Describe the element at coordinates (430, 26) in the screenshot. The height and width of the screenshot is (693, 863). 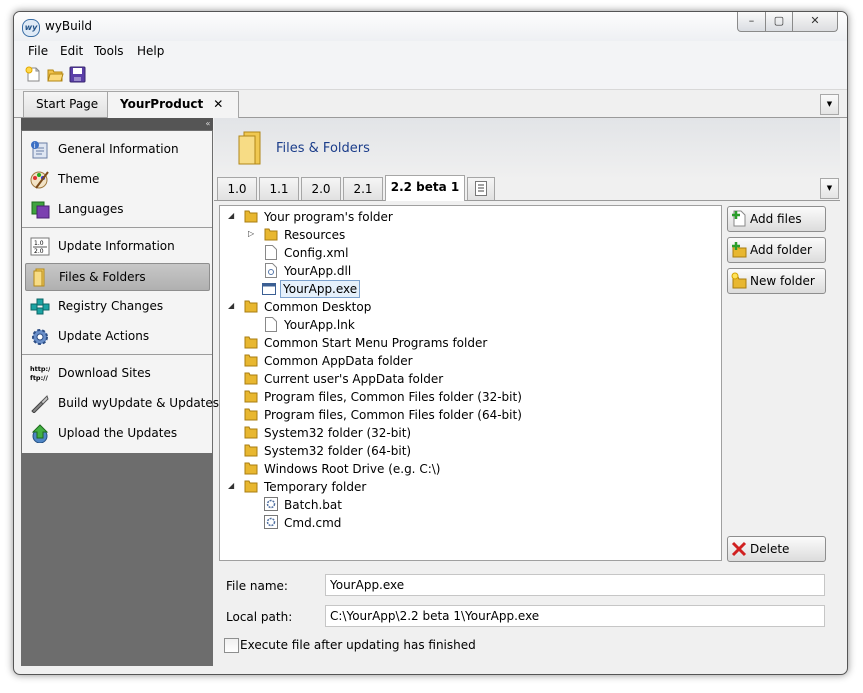
I see `title-bar: wy wyBuild – ▢ ✕` at that location.